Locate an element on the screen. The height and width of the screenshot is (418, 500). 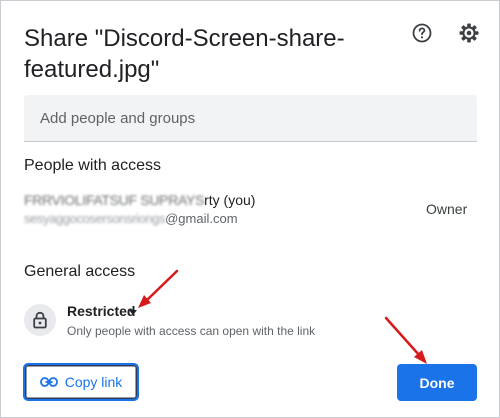
copy-link-button: Copy link is located at coordinates (81, 382).